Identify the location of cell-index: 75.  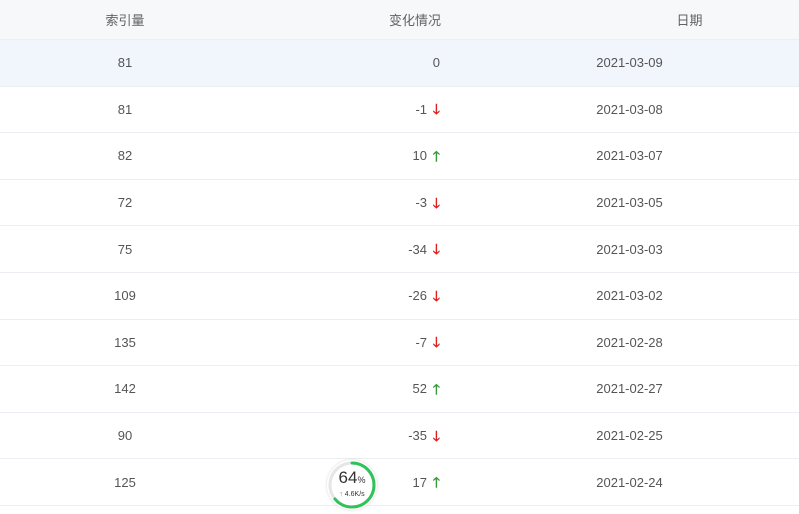
(125, 249).